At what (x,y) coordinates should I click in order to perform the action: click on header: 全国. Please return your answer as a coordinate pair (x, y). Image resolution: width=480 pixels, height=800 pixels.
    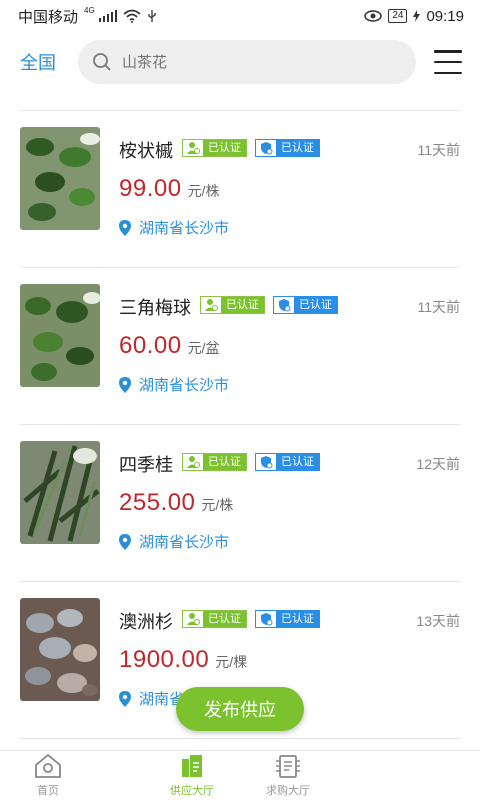
    Looking at the image, I should click on (240, 62).